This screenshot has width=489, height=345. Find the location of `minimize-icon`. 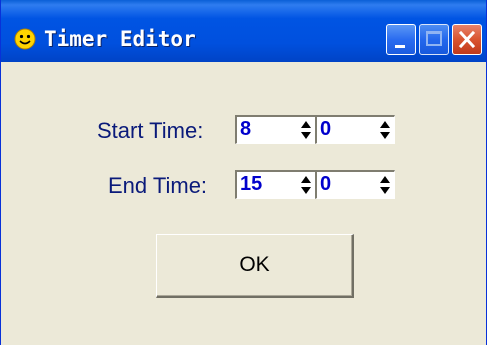

minimize-icon is located at coordinates (400, 46).